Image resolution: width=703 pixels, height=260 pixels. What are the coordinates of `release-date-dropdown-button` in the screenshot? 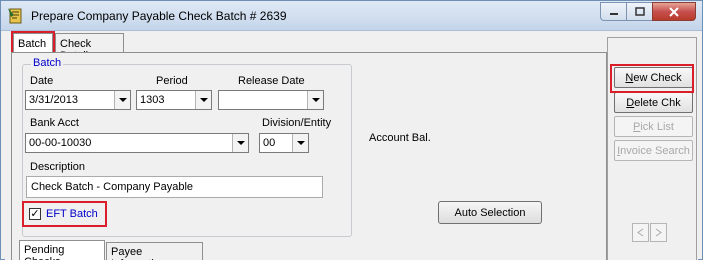 It's located at (315, 100).